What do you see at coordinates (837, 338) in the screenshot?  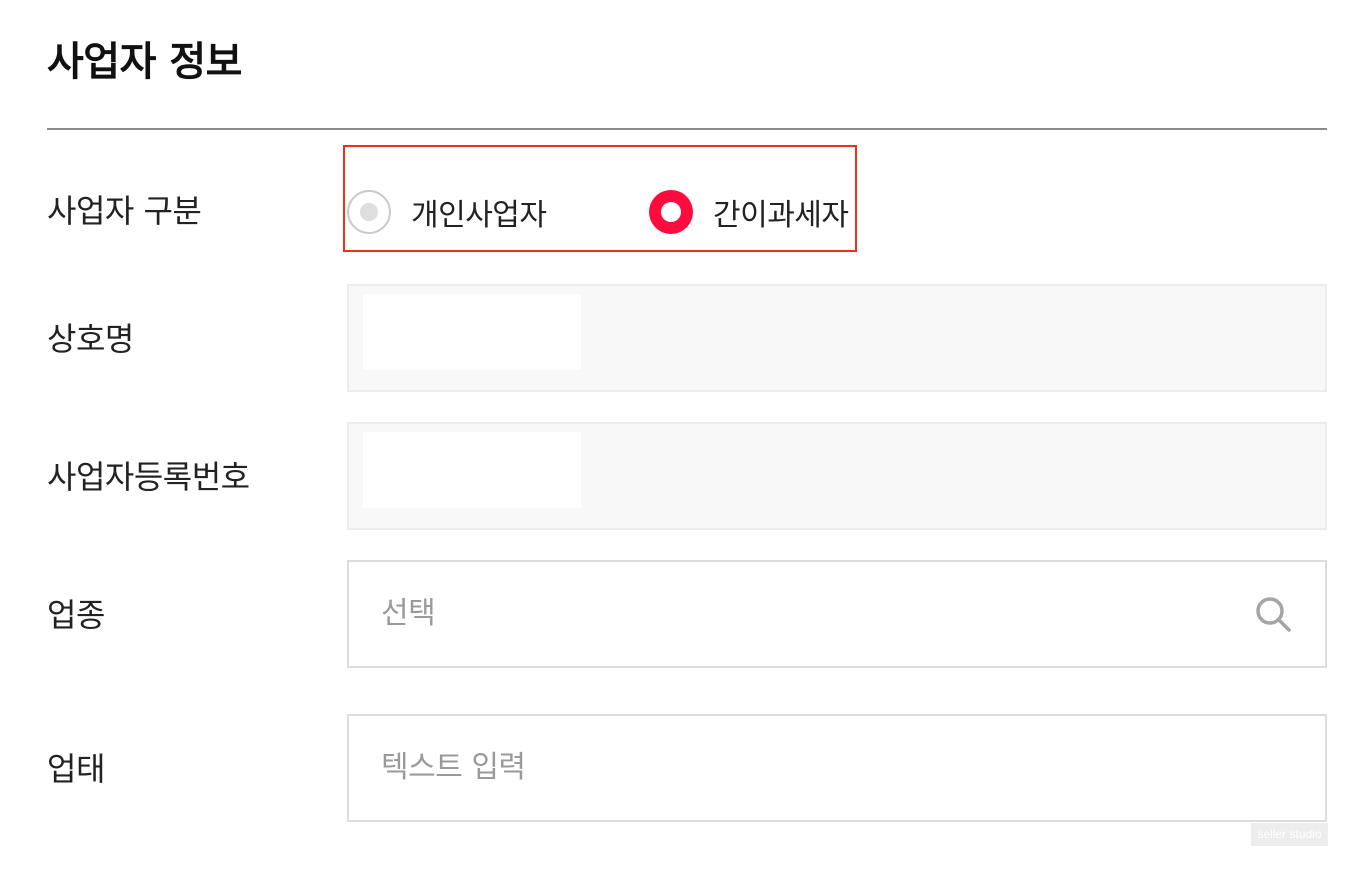 I see `company-name-field` at bounding box center [837, 338].